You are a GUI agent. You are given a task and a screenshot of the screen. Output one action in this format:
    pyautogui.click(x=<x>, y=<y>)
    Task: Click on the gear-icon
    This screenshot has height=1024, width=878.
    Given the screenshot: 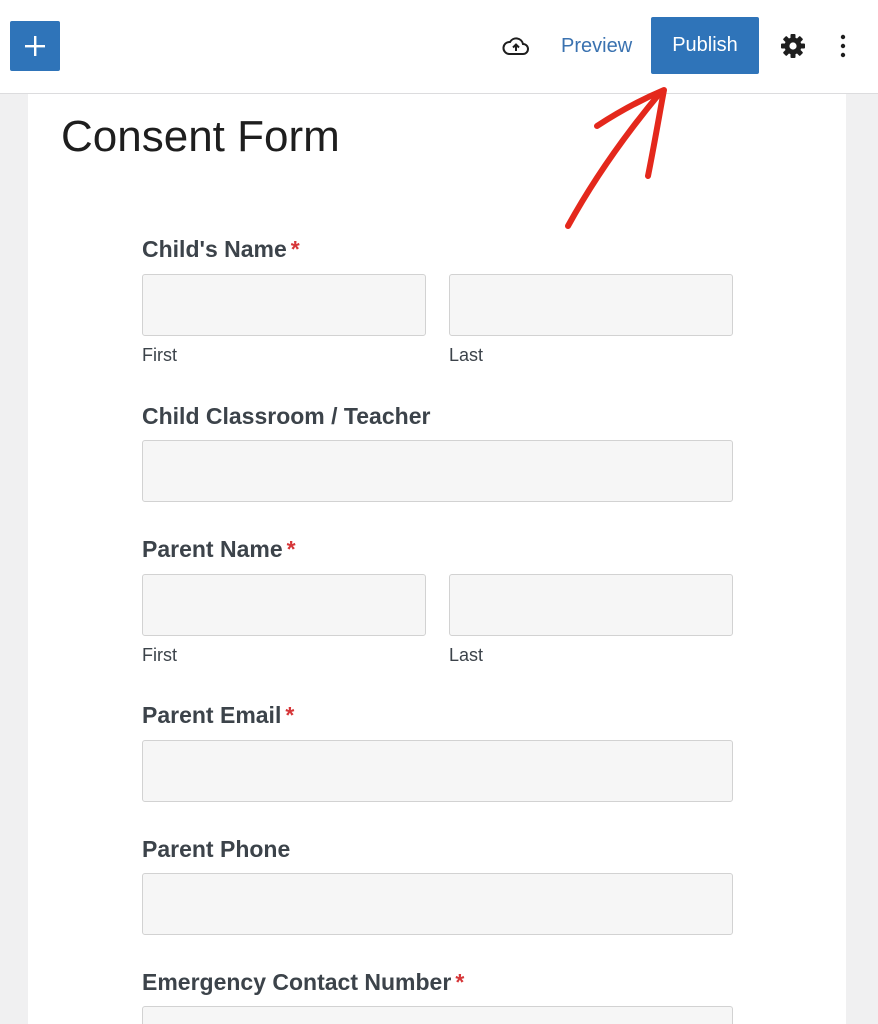 What is the action you would take?
    pyautogui.click(x=793, y=46)
    